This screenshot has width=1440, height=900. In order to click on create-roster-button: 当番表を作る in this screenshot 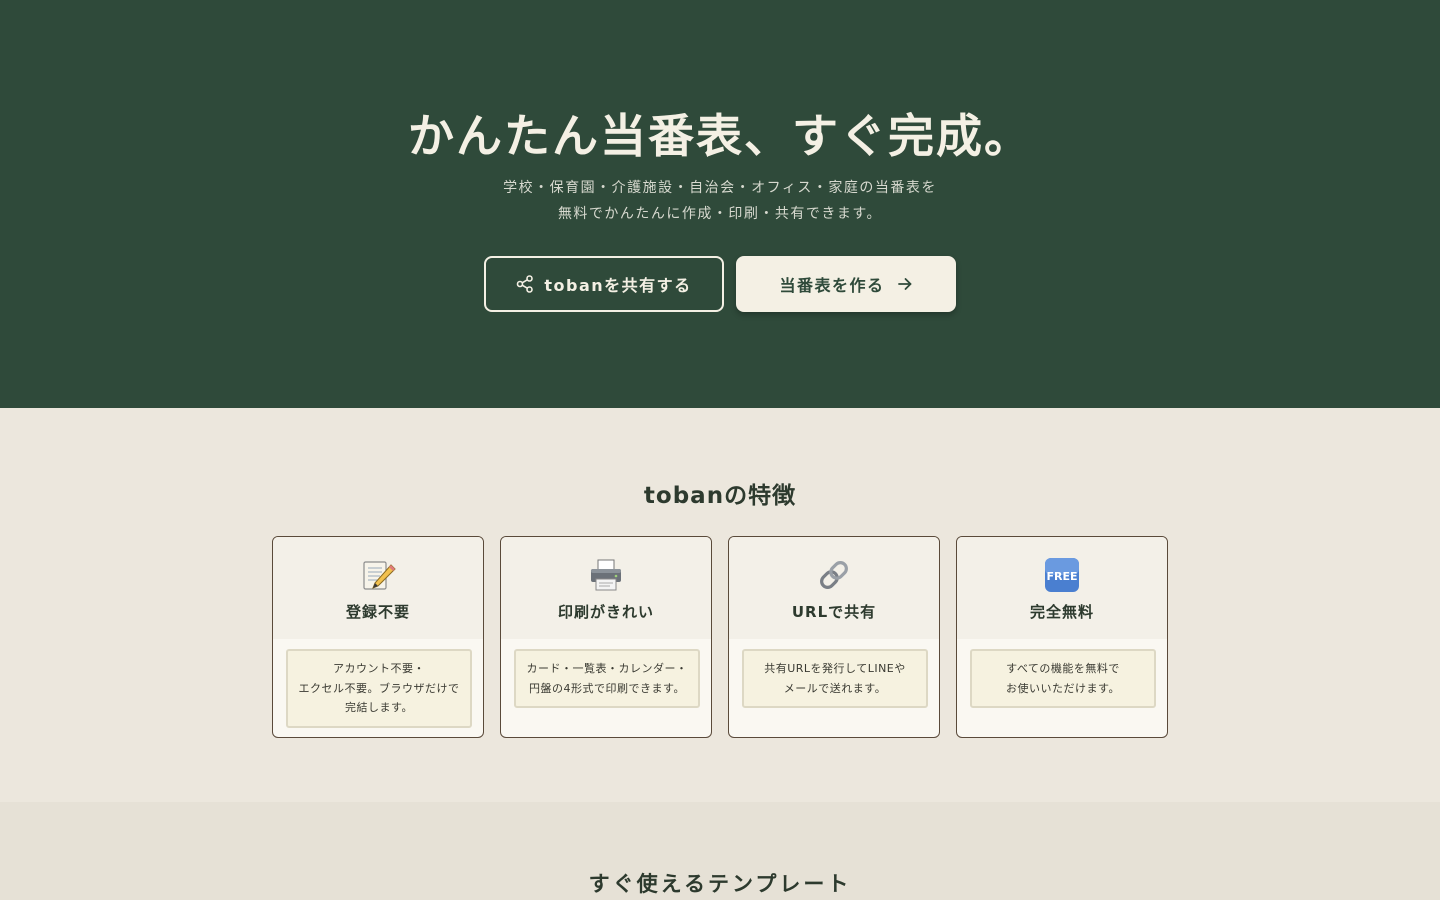, I will do `click(846, 284)`.